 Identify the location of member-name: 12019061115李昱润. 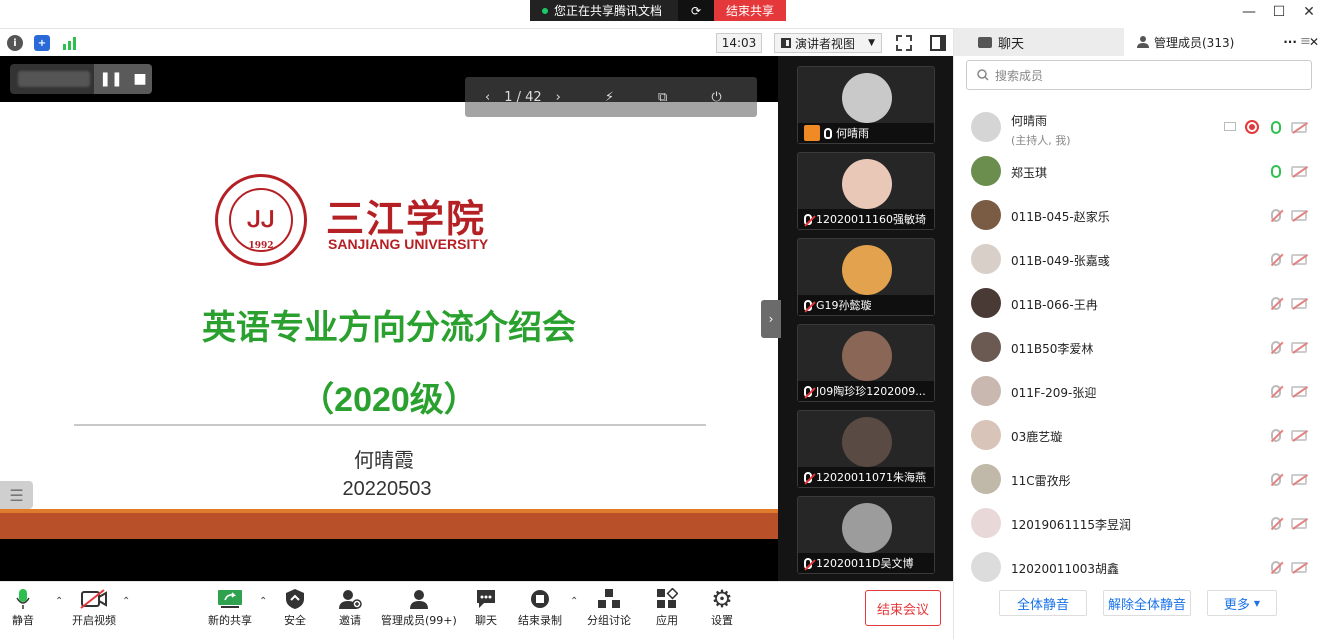
(1071, 525).